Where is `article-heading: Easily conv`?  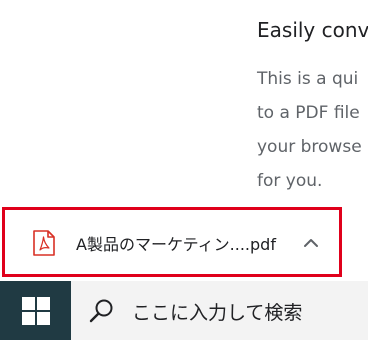 article-heading: Easily conv is located at coordinates (312, 30).